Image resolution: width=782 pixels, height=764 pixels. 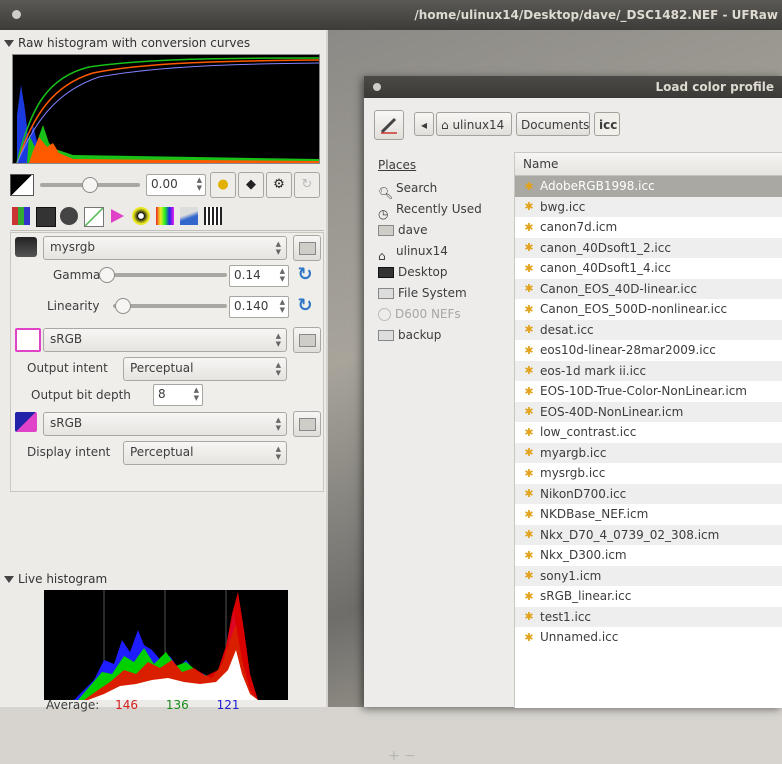 I want to click on file-row: ✱ sony1.icm, so click(x=648, y=575).